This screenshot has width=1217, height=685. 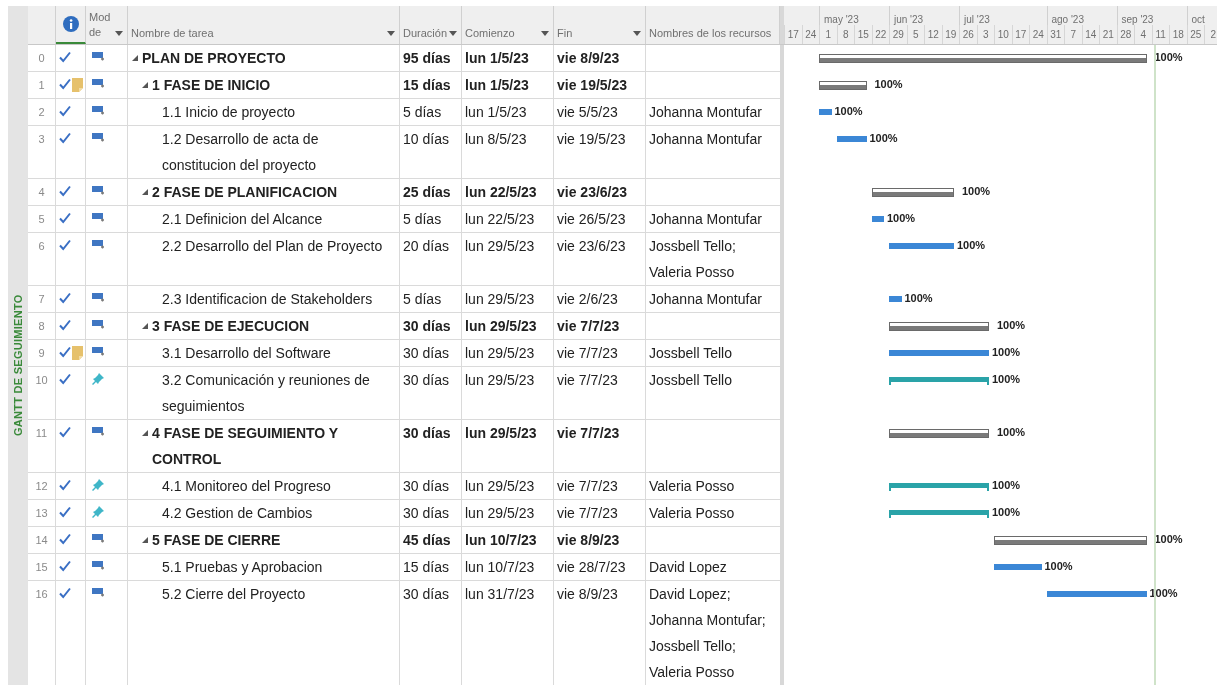 I want to click on month-label: sep '23, so click(x=1137, y=19).